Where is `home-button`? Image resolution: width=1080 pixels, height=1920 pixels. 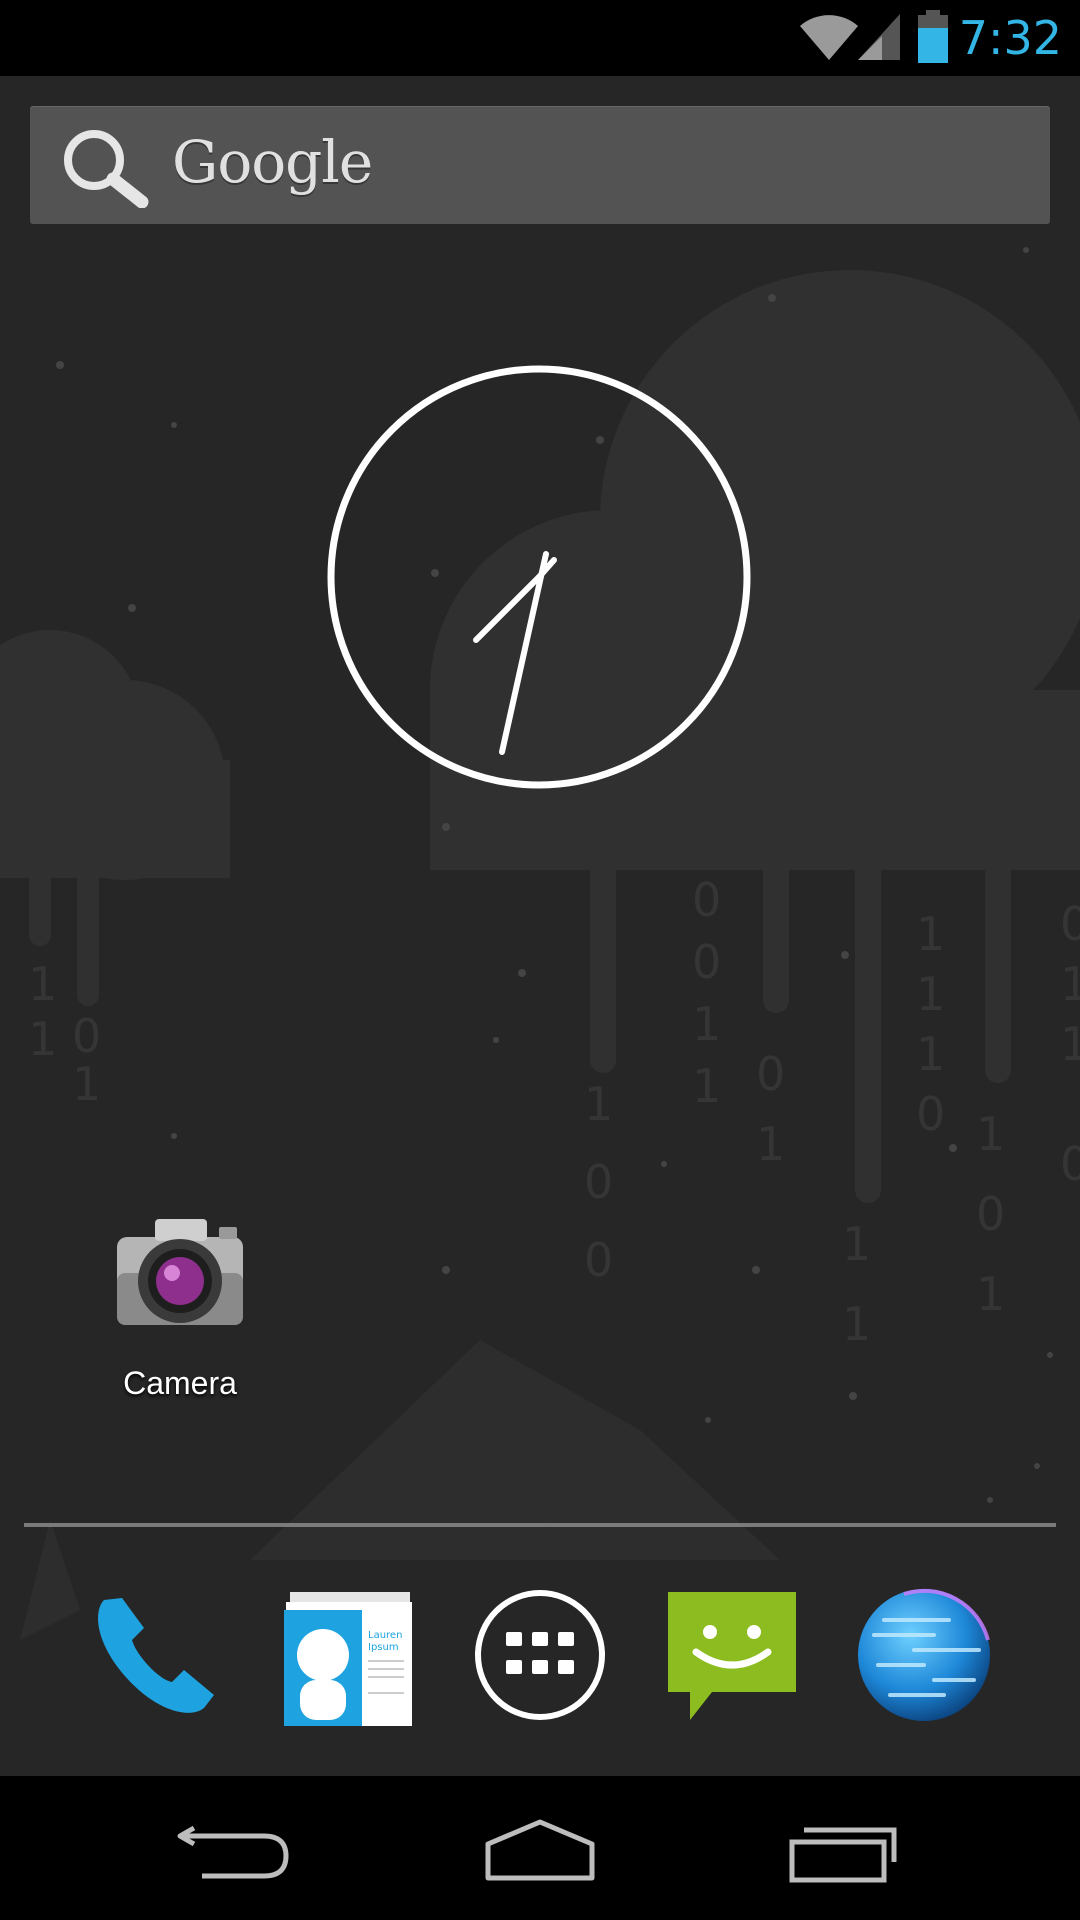
home-button is located at coordinates (540, 1848).